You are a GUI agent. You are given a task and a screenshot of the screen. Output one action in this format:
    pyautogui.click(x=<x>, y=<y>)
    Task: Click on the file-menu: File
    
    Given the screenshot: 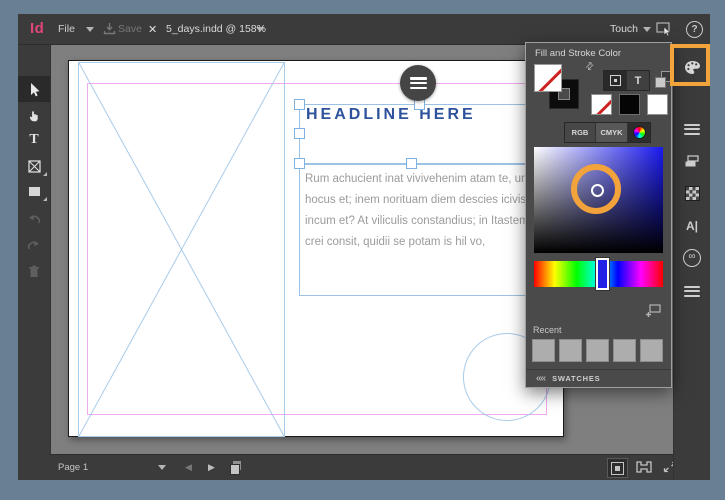 What is the action you would take?
    pyautogui.click(x=66, y=29)
    